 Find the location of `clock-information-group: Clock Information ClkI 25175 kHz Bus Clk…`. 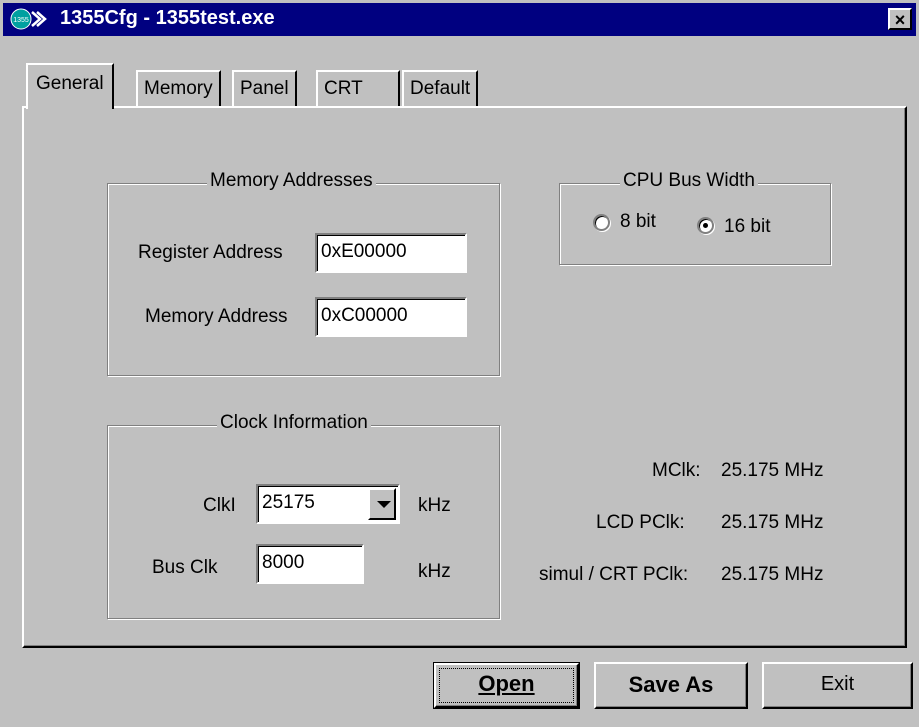

clock-information-group: Clock Information ClkI 25175 kHz Bus Clk… is located at coordinates (303, 515).